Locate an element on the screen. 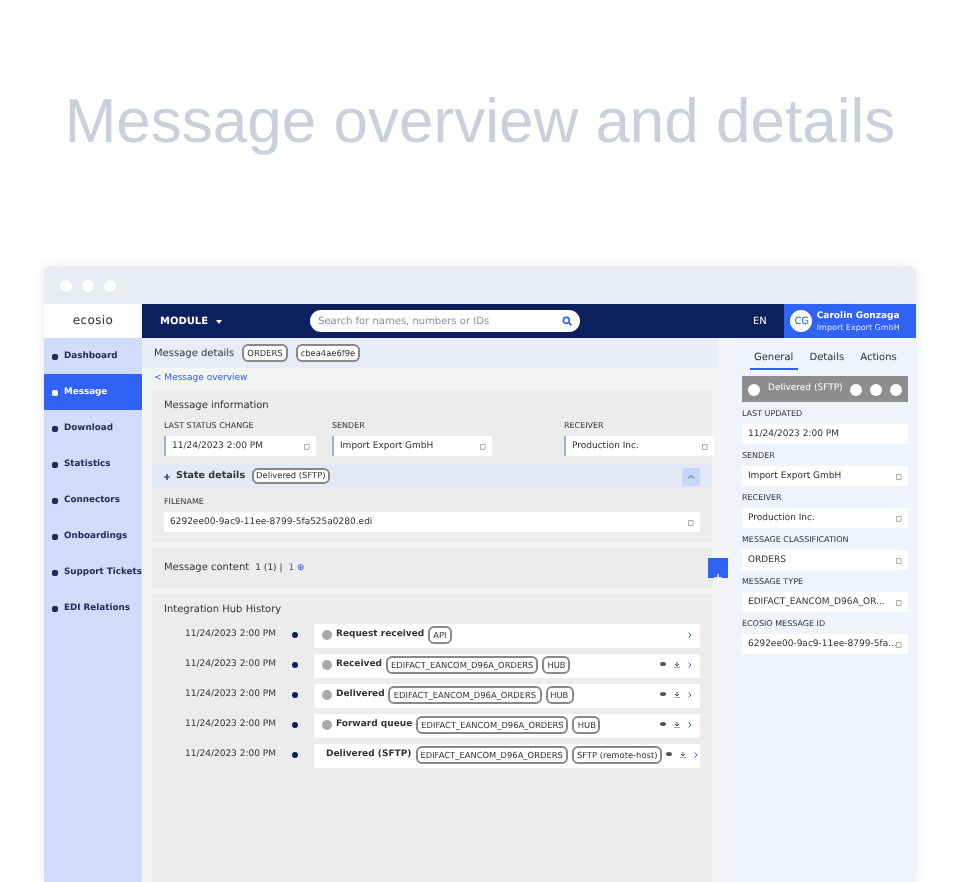 The image size is (960, 882). status-icon is located at coordinates (753, 389).